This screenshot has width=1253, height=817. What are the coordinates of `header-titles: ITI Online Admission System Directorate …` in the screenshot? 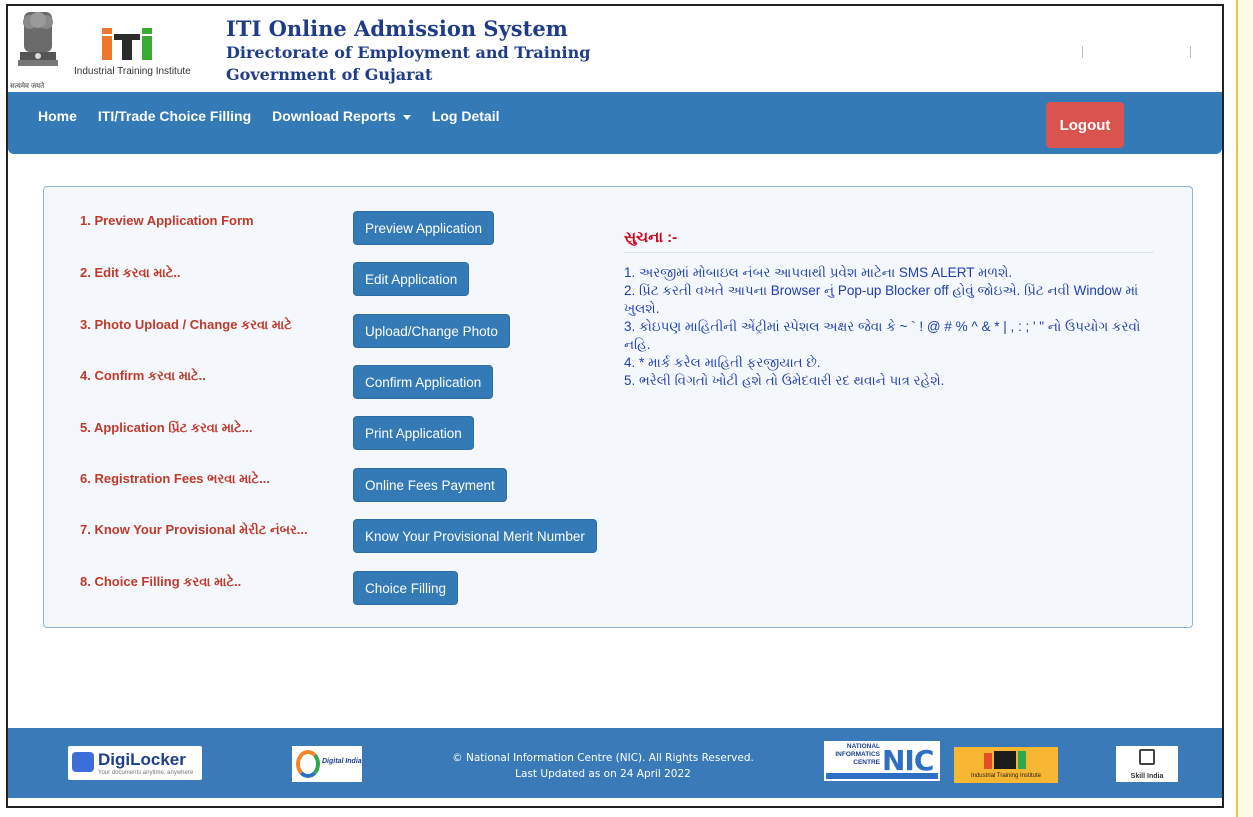 It's located at (408, 51).